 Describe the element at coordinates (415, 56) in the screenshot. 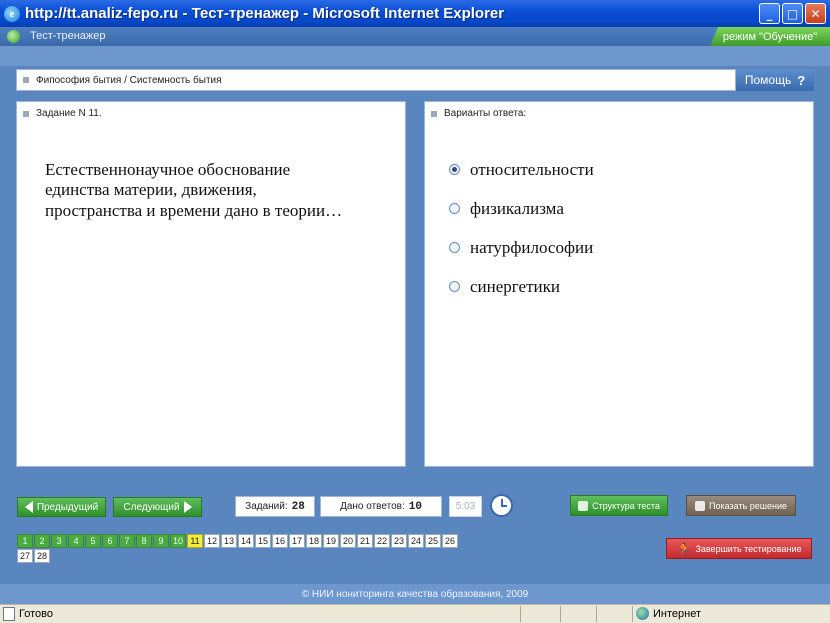

I see `header-stripe` at that location.